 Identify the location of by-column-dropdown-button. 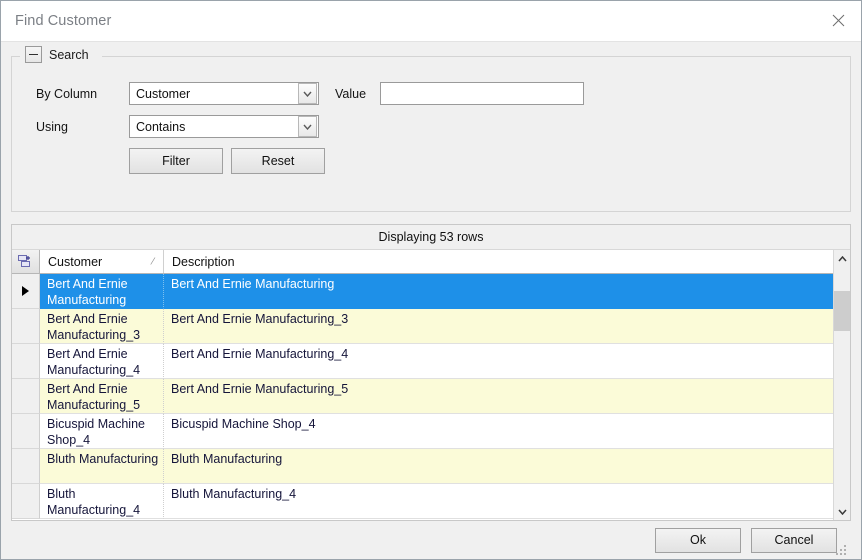
(307, 93).